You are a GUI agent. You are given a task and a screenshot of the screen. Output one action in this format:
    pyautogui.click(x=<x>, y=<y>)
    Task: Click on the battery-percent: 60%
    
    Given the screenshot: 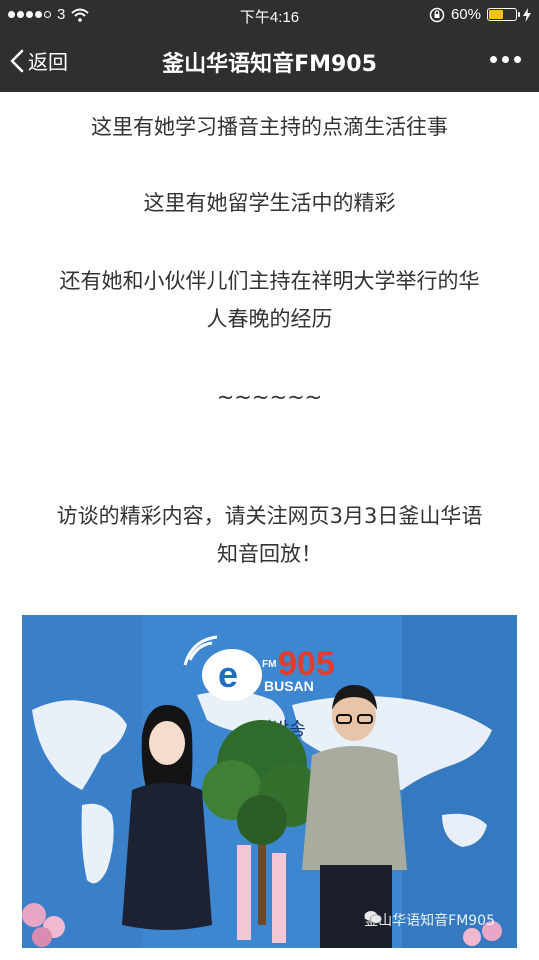 What is the action you would take?
    pyautogui.click(x=465, y=14)
    